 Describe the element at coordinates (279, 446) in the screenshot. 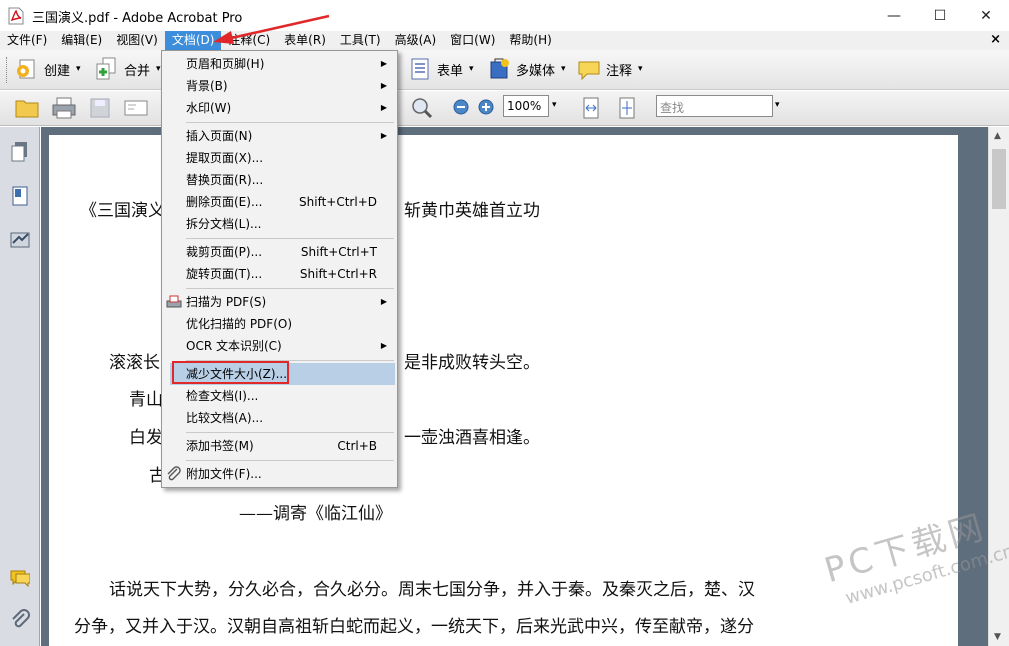

I see `menu-item-add-bookmark: 添加书签(M) Ctrl+B` at that location.